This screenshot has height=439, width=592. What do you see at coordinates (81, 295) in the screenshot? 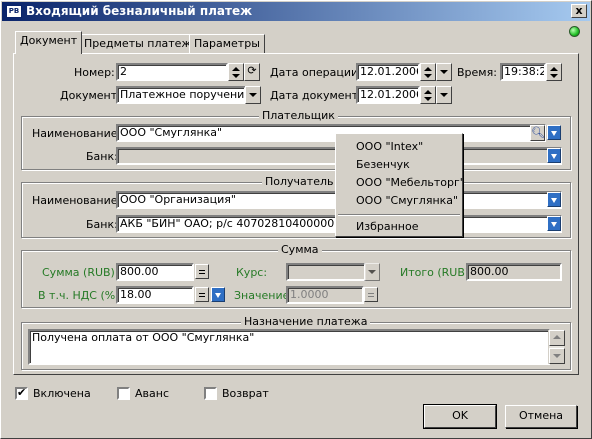
I see `vat-label: В т.ч. НДС (%):` at bounding box center [81, 295].